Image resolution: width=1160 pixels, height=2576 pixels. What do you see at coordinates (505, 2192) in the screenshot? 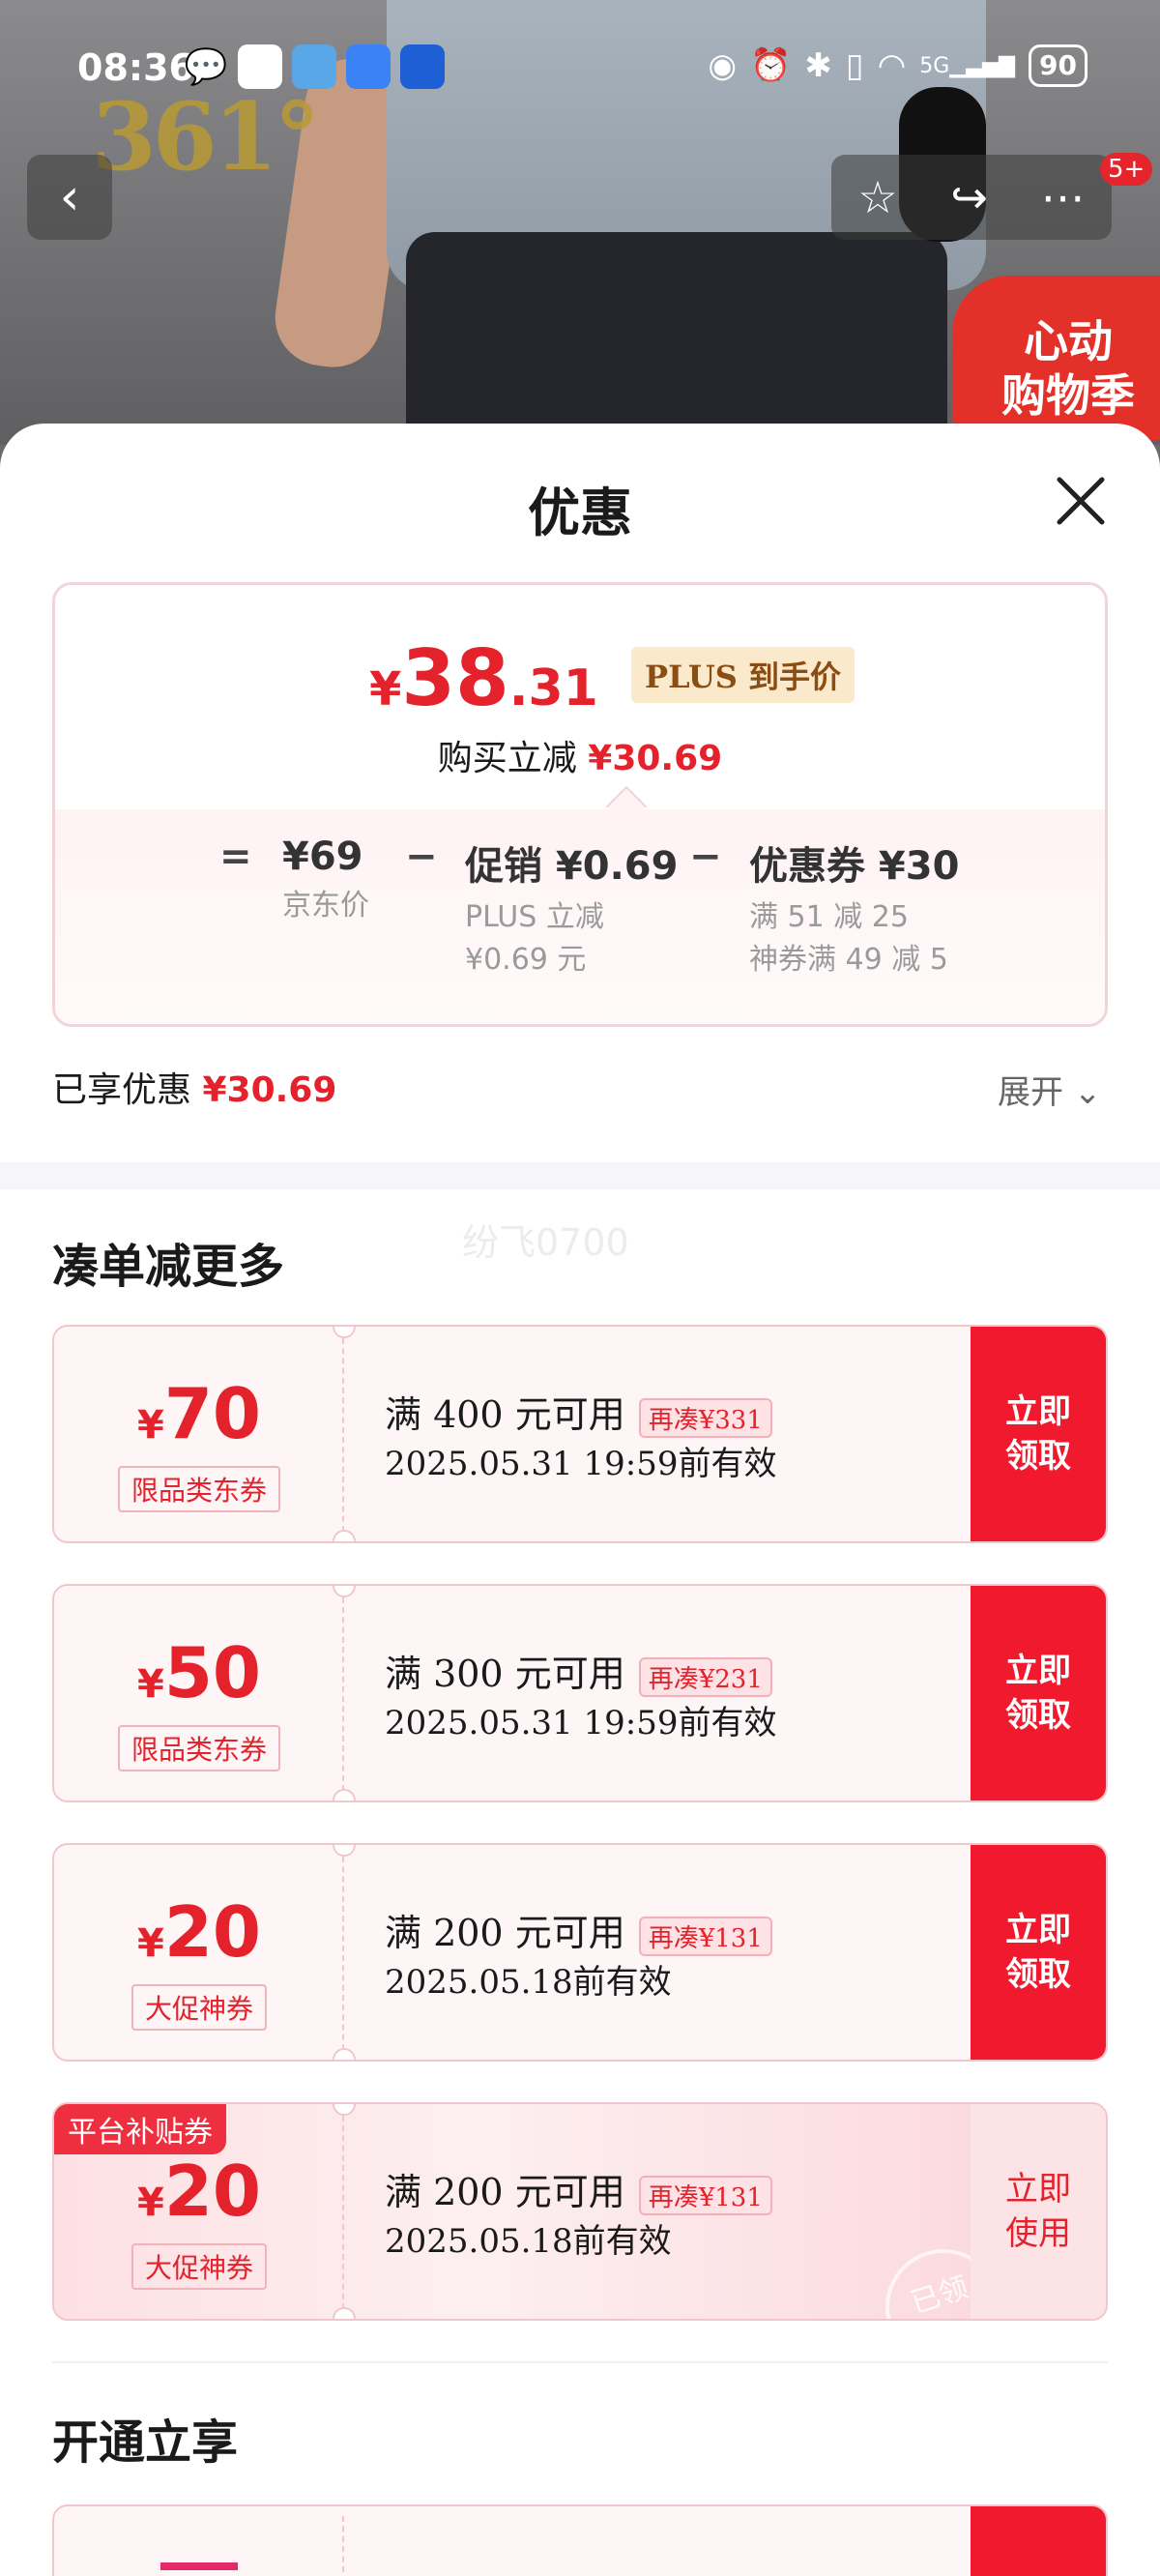
I see `coupon-condition-text: 满 200 元可用` at bounding box center [505, 2192].